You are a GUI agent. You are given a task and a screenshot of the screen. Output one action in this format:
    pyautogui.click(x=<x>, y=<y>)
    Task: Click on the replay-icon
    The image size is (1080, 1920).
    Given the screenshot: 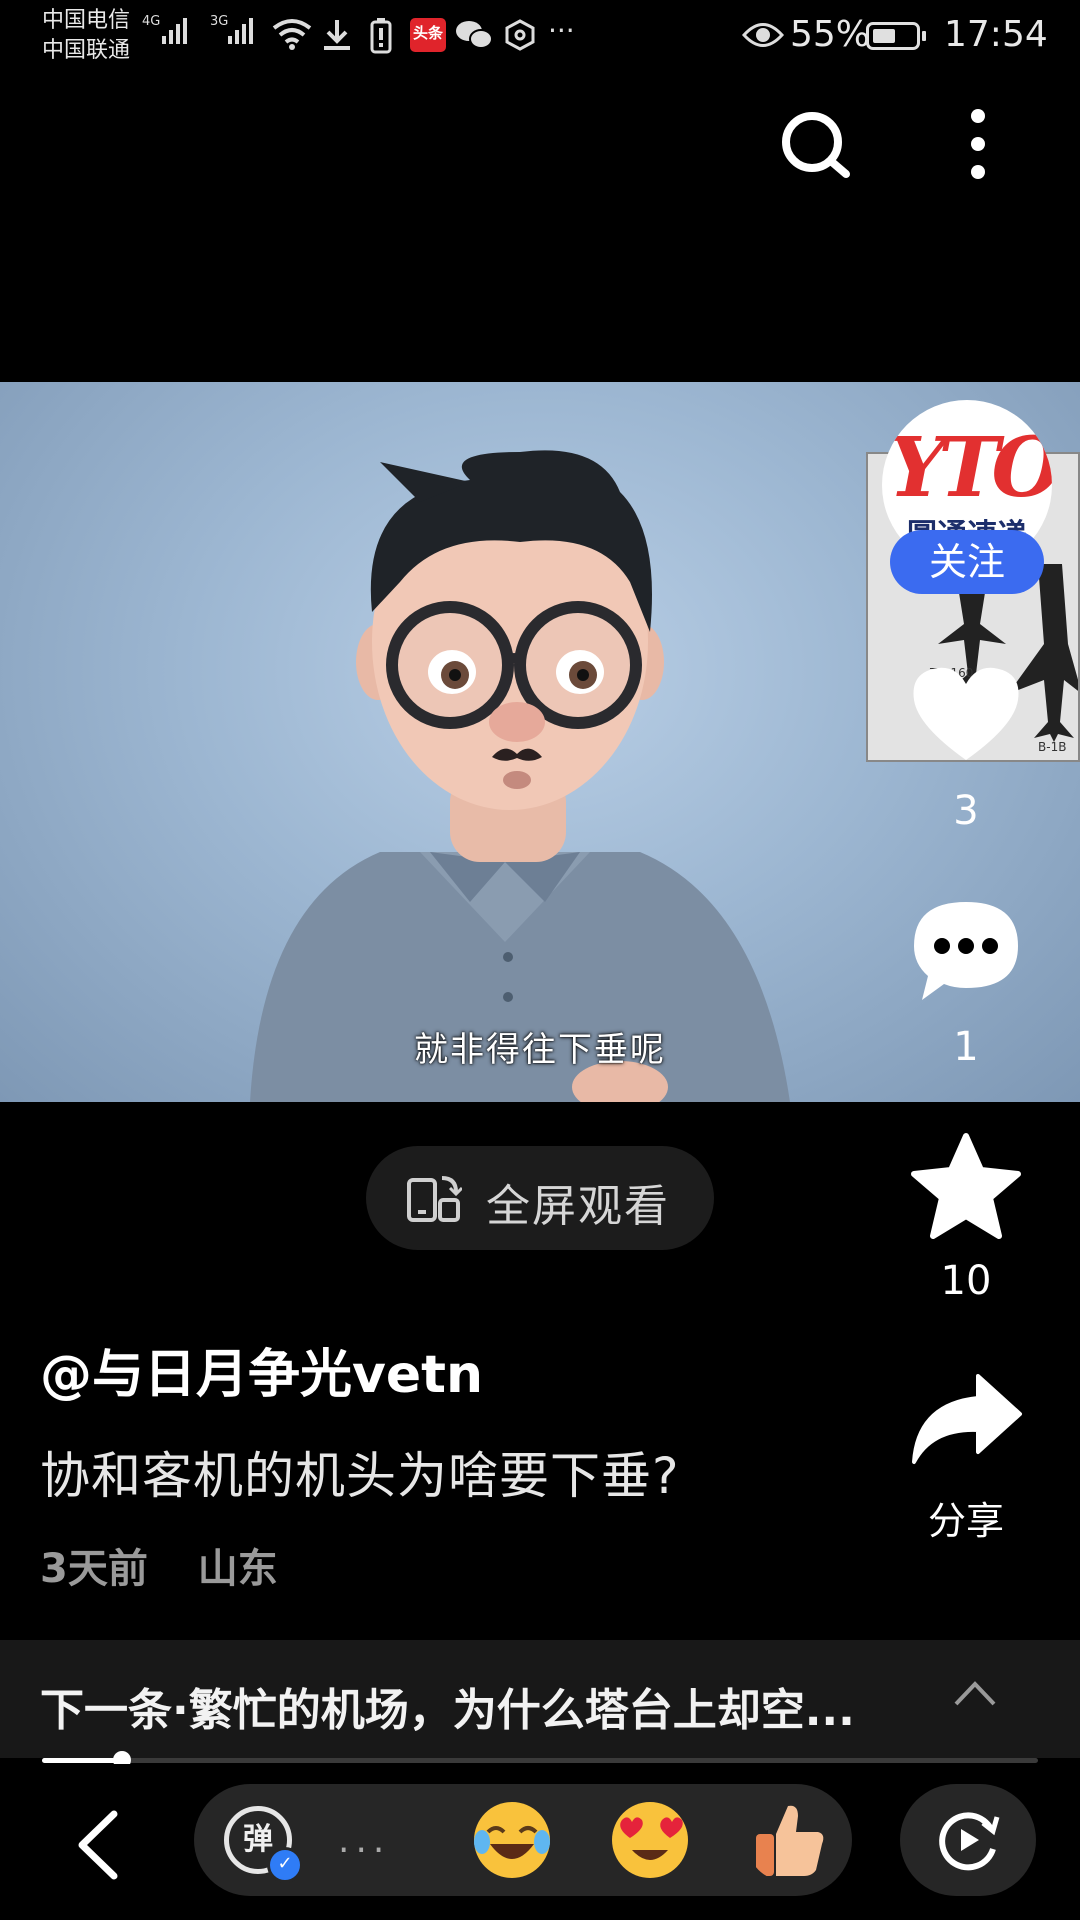 What is the action you would take?
    pyautogui.click(x=969, y=1841)
    